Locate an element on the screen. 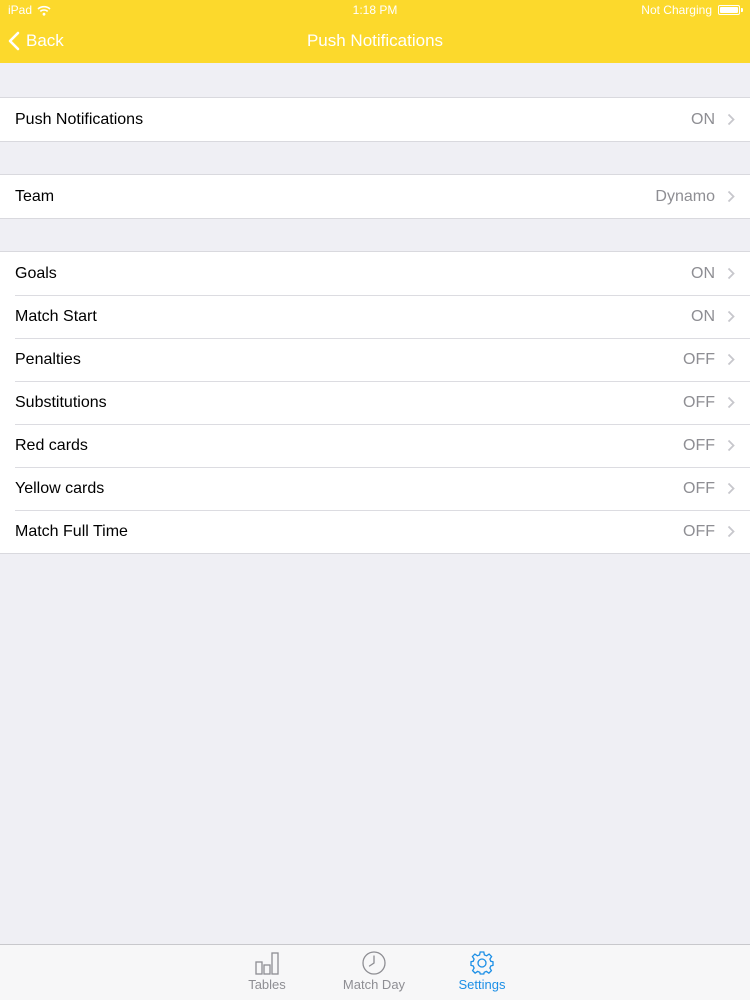 The height and width of the screenshot is (1000, 750). nav-bar: Back Push Notifications is located at coordinates (375, 41).